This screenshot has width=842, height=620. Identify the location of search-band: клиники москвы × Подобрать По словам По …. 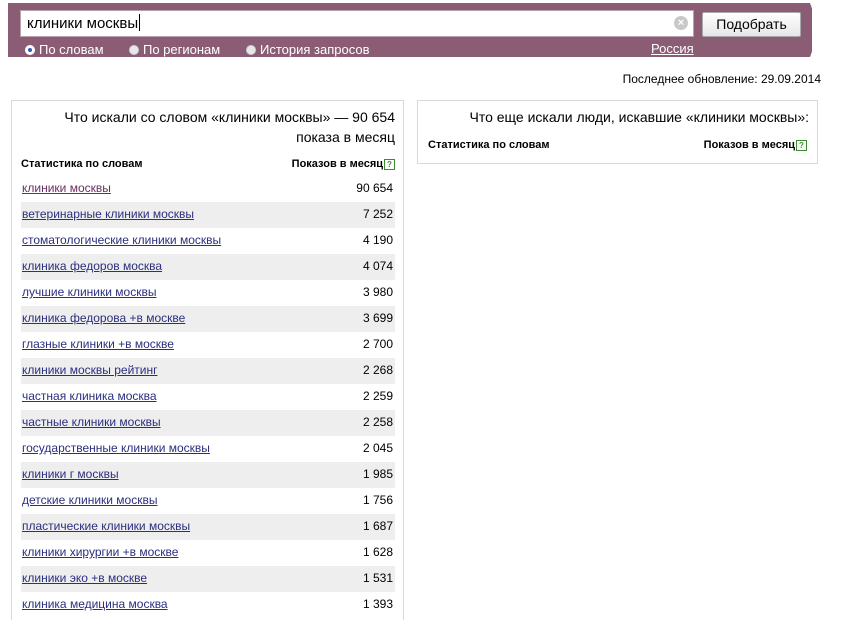
(410, 30).